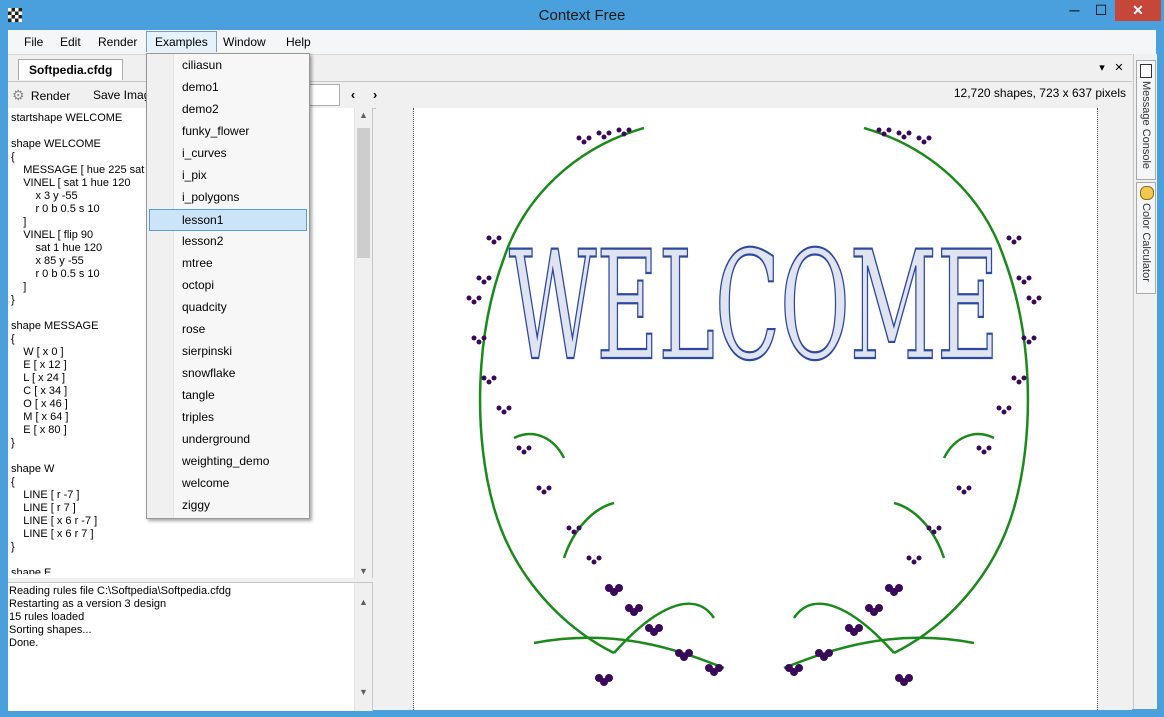 The image size is (1164, 717). I want to click on menu-bar: File Edit Render Examples Window Help, so click(582, 42).